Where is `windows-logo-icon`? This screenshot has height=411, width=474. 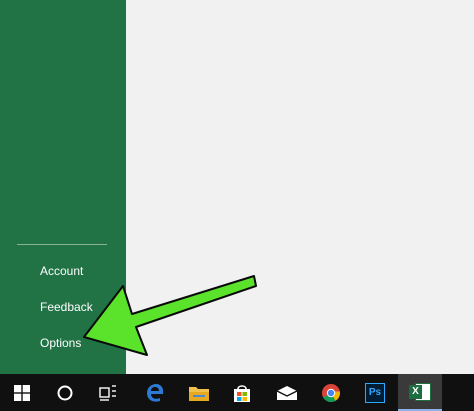
windows-logo-icon is located at coordinates (22, 392).